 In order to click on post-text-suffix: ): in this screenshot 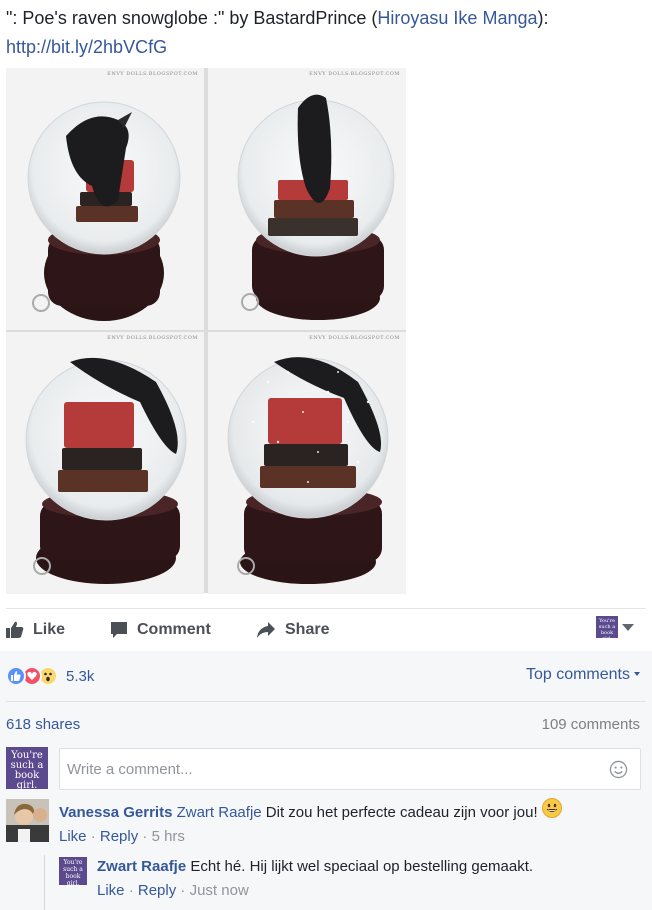, I will do `click(543, 18)`.